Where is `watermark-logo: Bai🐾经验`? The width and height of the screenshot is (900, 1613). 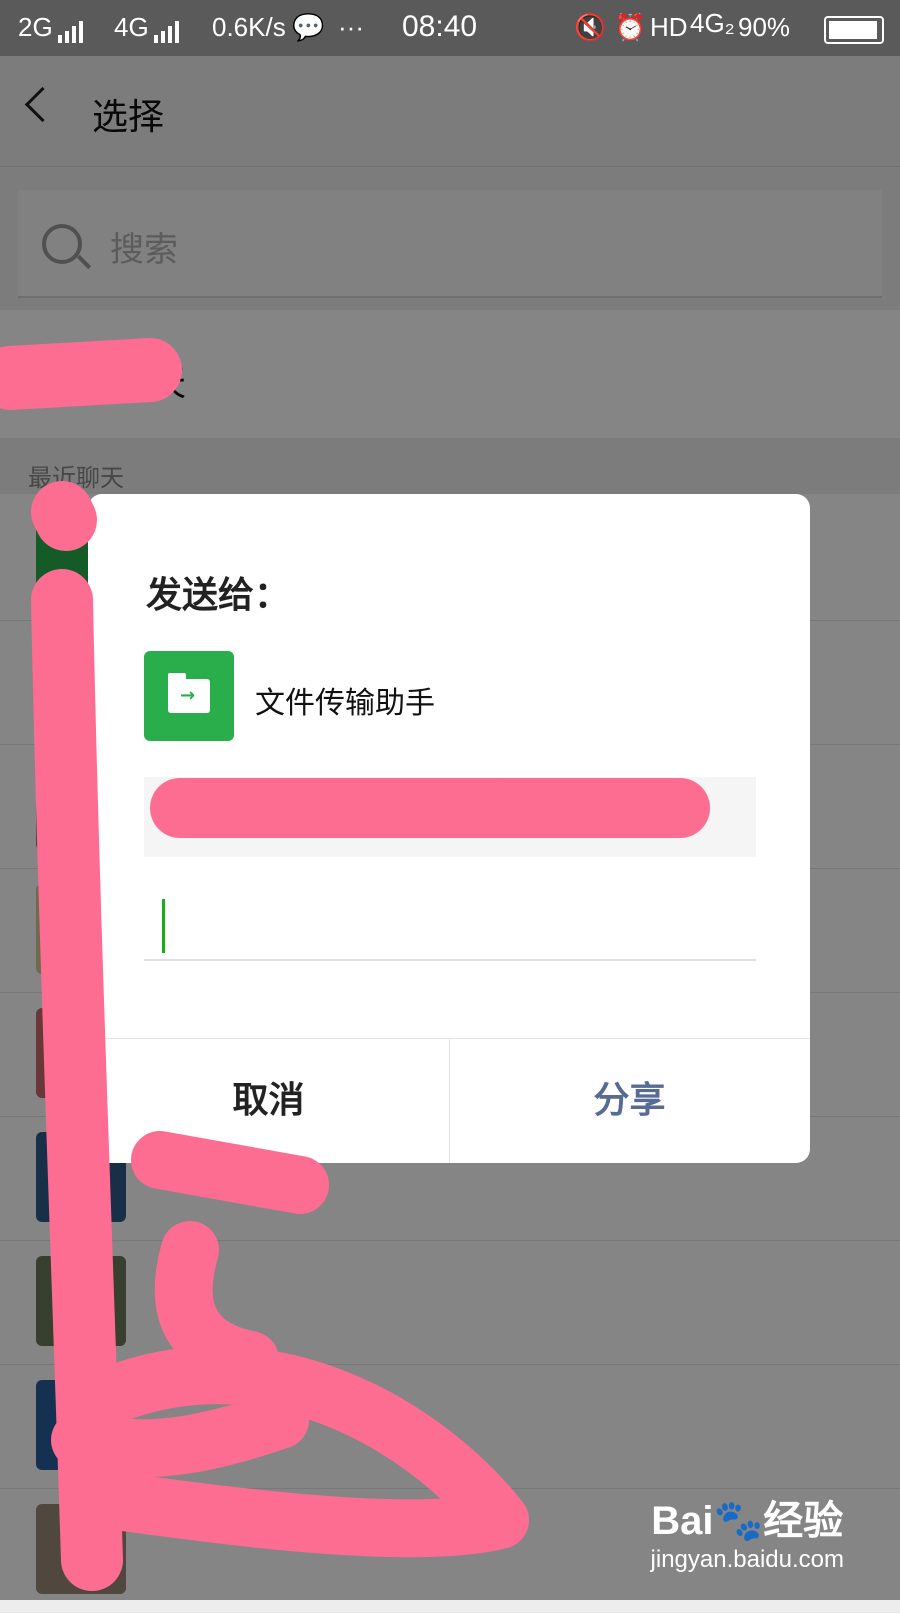 watermark-logo: Bai🐾经验 is located at coordinates (747, 1521).